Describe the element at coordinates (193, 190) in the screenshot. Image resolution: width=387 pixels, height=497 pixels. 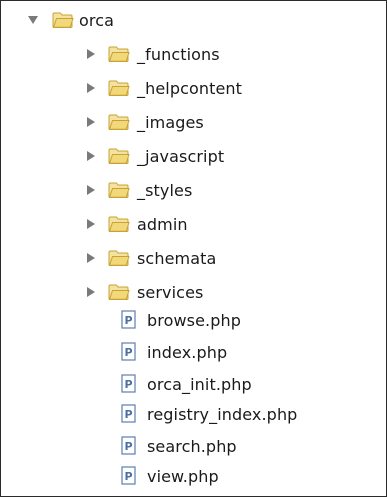
I see `tree-folder-styles: _styles` at that location.